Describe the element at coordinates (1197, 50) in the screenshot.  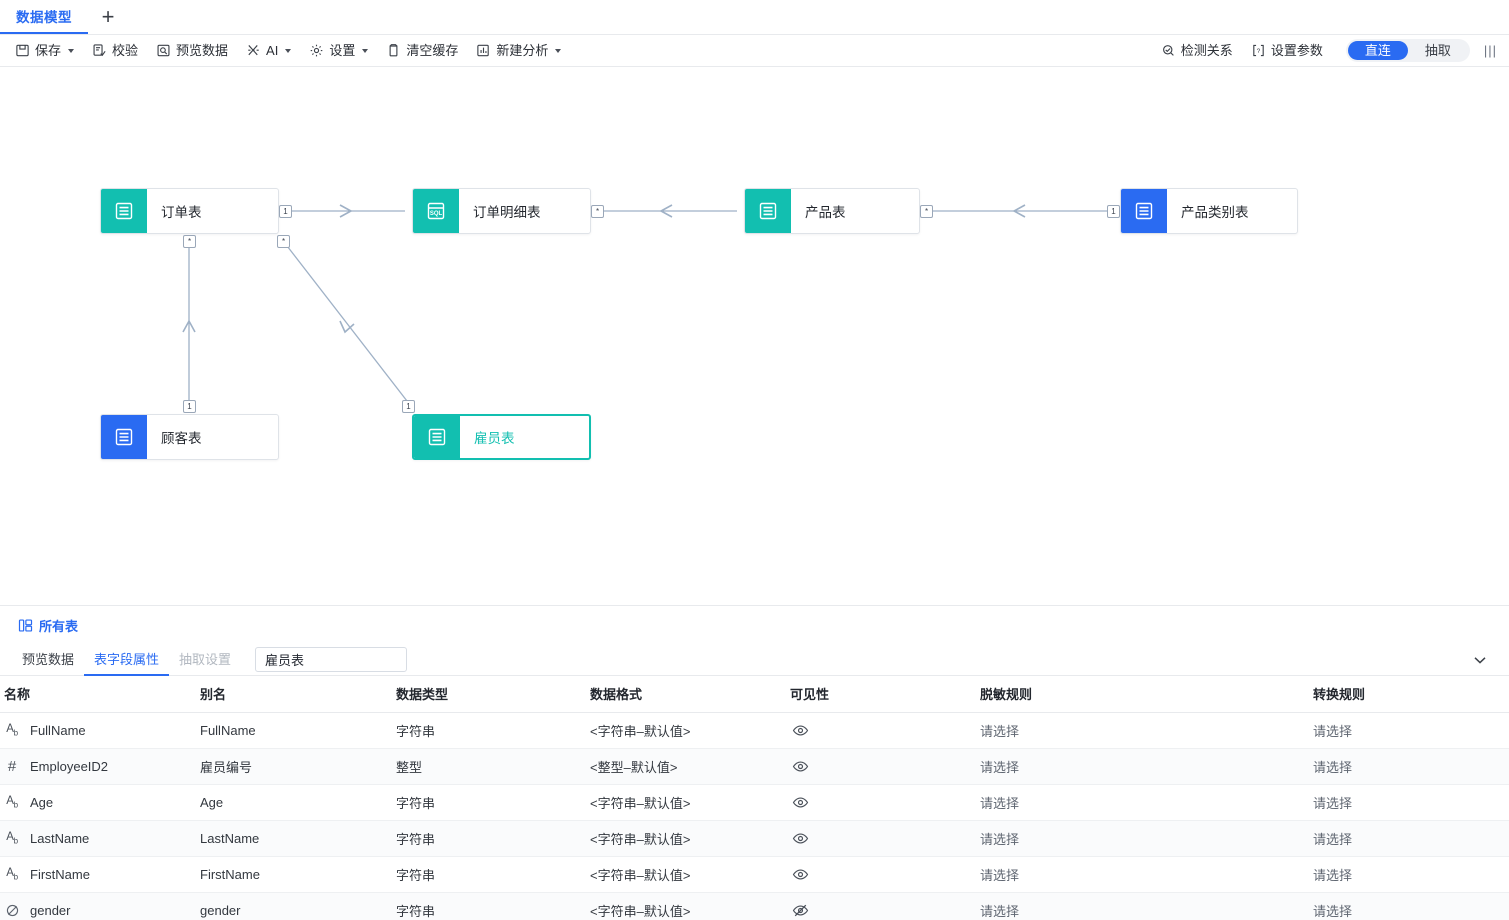
I see `detect-relation-button: 检测关系` at that location.